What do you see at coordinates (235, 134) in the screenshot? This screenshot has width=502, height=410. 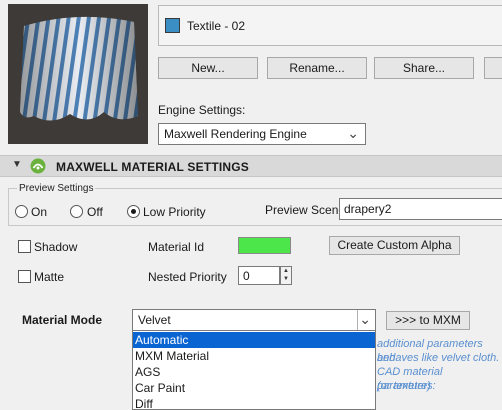 I see `engine-select-value: Maxwell Rendering Engine` at bounding box center [235, 134].